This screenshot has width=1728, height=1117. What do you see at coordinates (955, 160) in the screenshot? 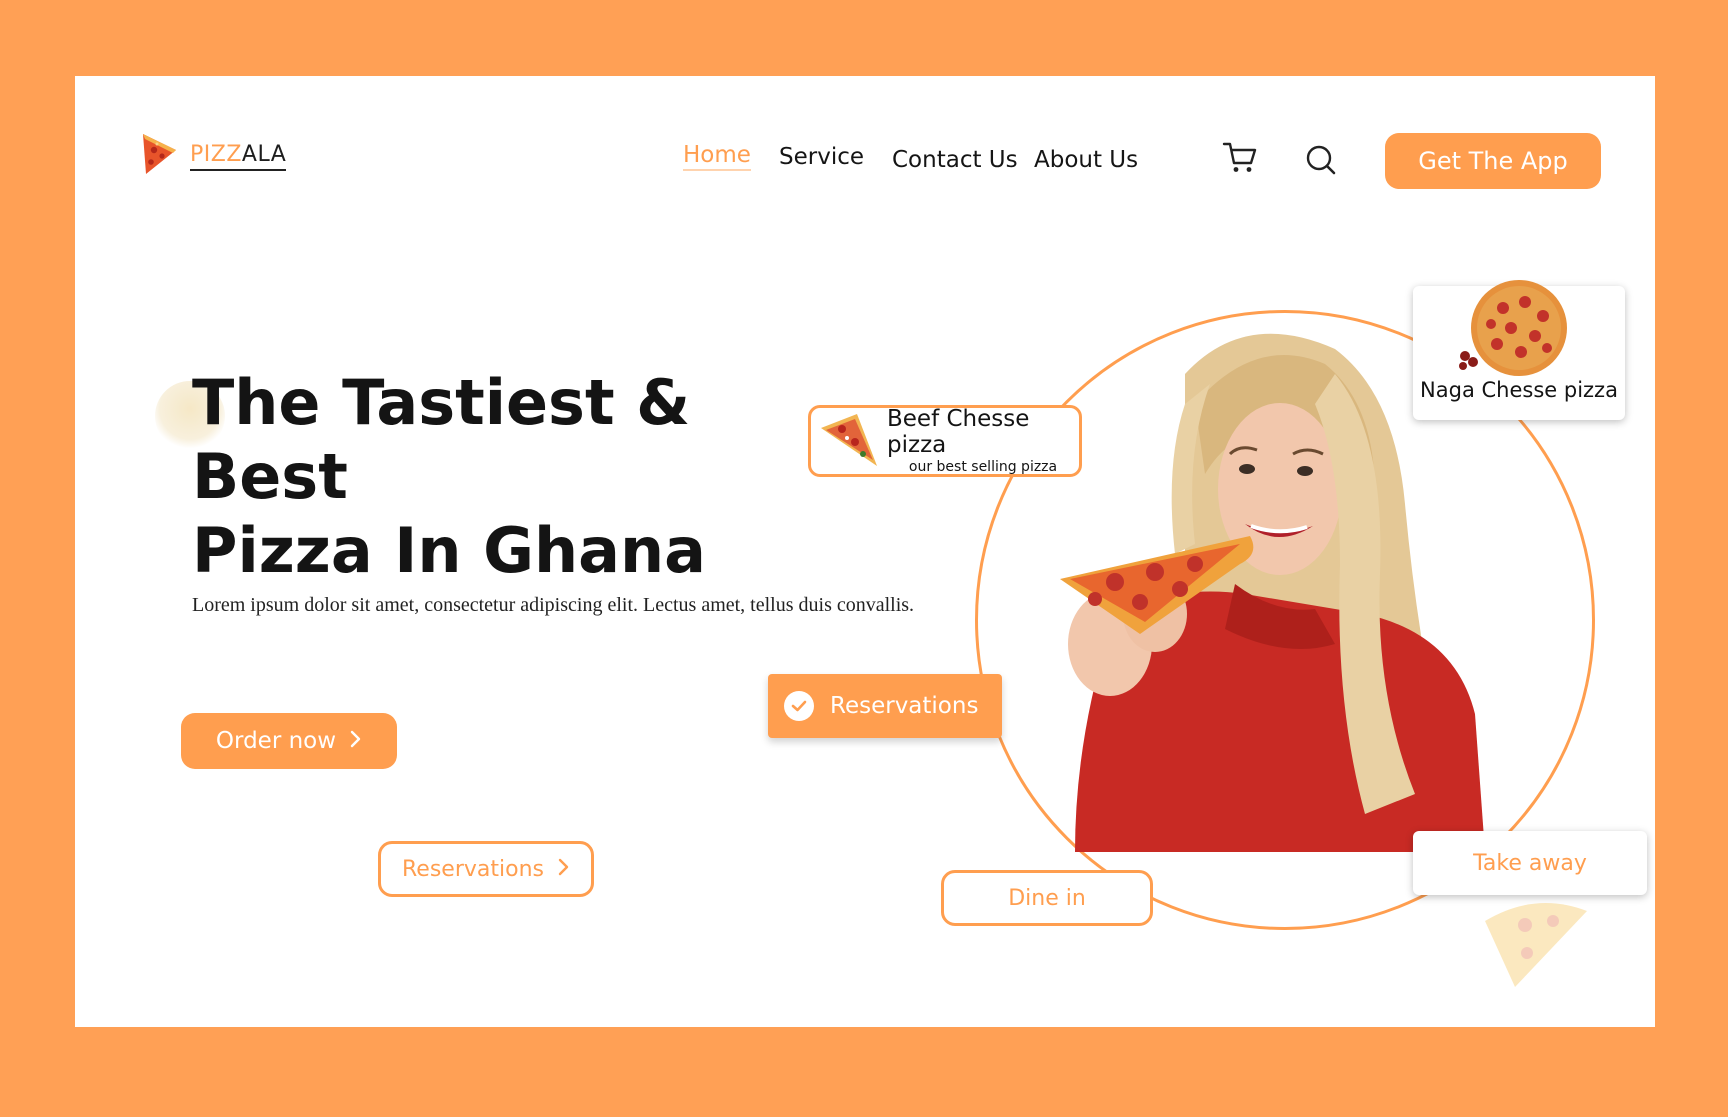
I see `nav-contact-us: Contact Us` at bounding box center [955, 160].